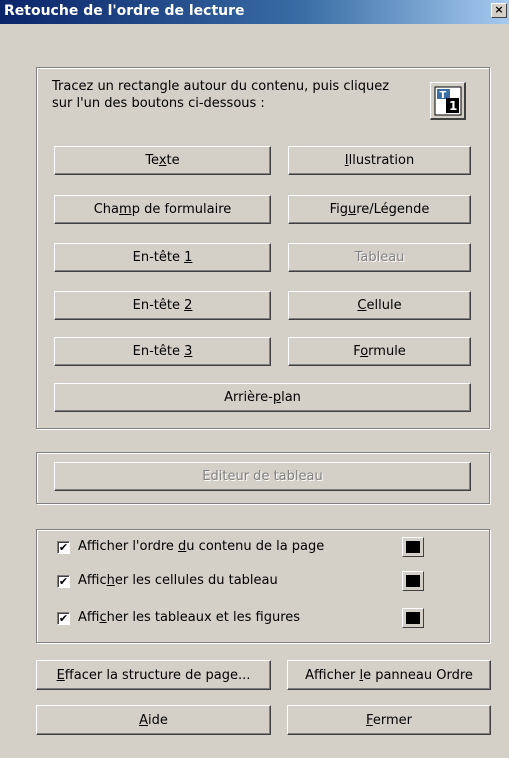  I want to click on background-button-label: Arrière-plan, so click(262, 397).